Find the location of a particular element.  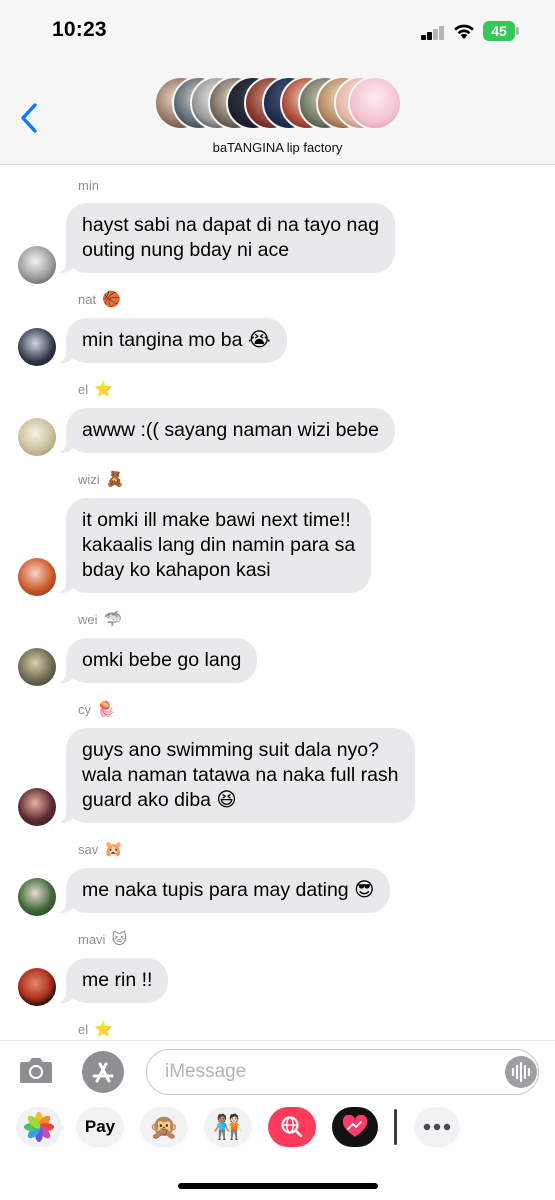

sender-name: sav 🐹 is located at coordinates (100, 849).